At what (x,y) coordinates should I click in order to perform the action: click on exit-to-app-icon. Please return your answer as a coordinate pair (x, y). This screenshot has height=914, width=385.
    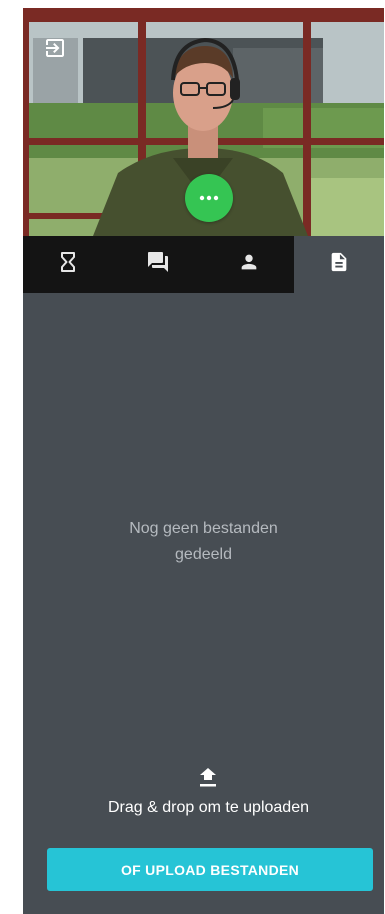
    Looking at the image, I should click on (55, 48).